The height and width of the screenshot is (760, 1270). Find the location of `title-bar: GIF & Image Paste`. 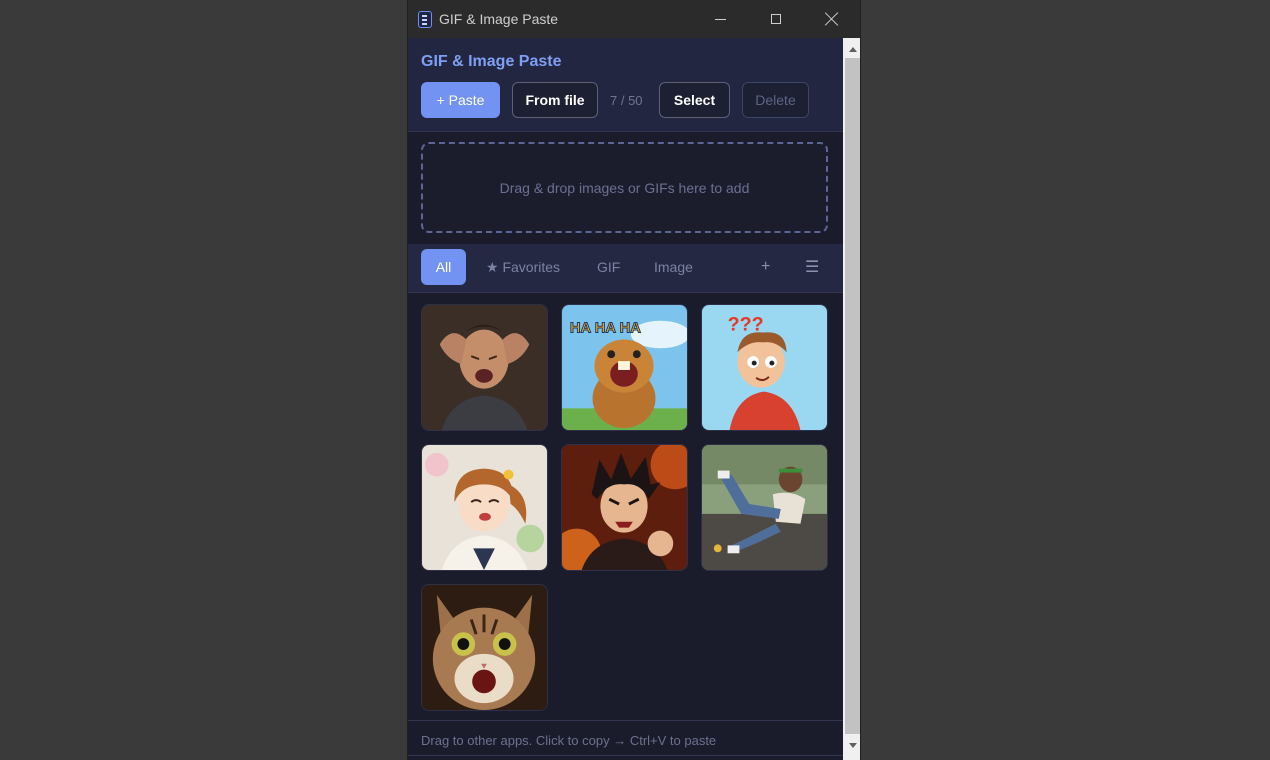

title-bar: GIF & Image Paste is located at coordinates (634, 19).